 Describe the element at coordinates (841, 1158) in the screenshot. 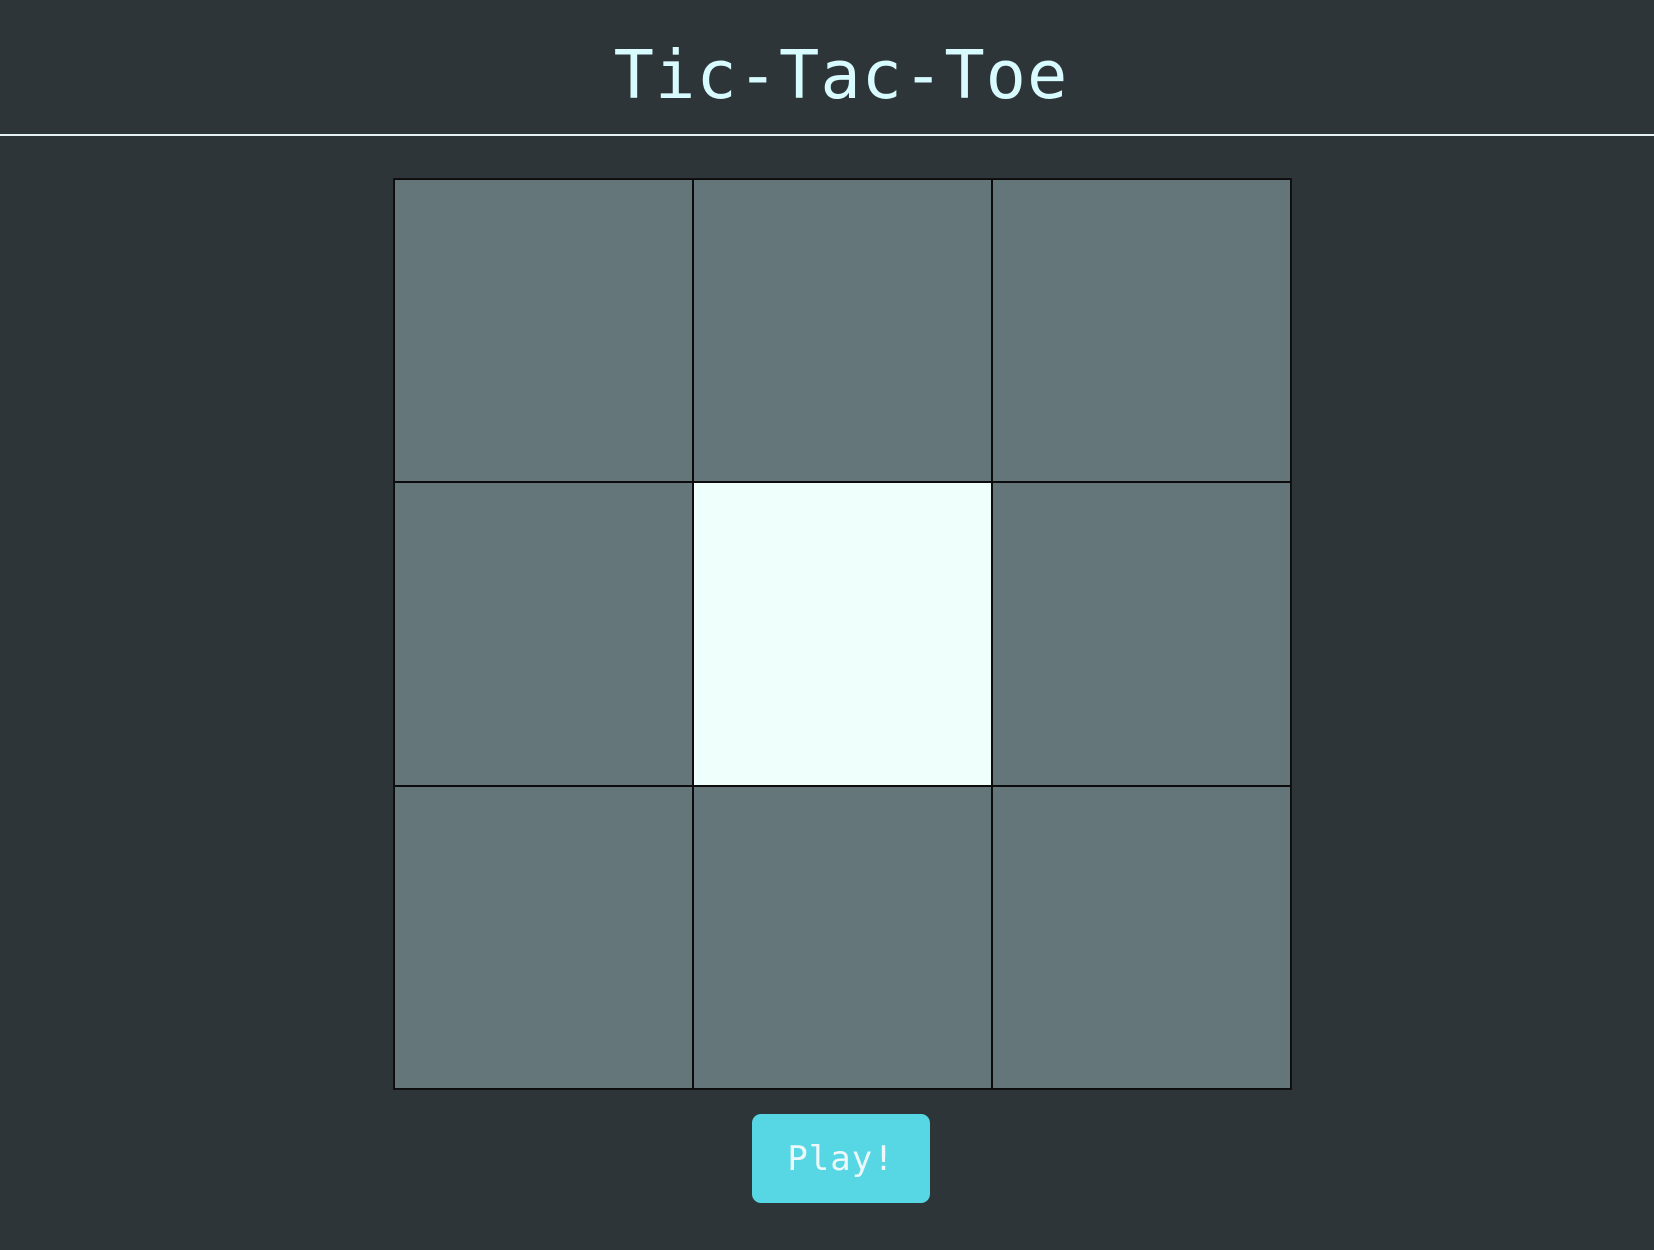

I see `play-button: Play!` at that location.